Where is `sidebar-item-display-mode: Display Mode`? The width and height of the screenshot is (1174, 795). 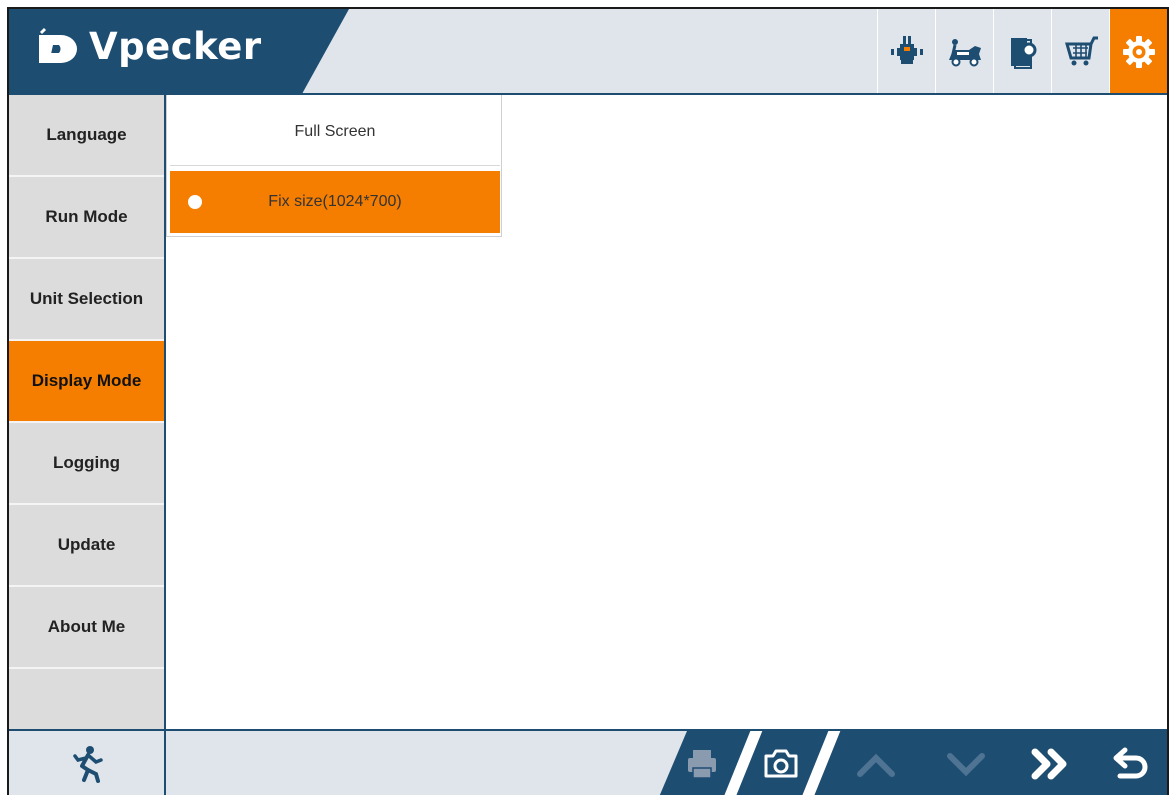
sidebar-item-display-mode: Display Mode is located at coordinates (86, 382).